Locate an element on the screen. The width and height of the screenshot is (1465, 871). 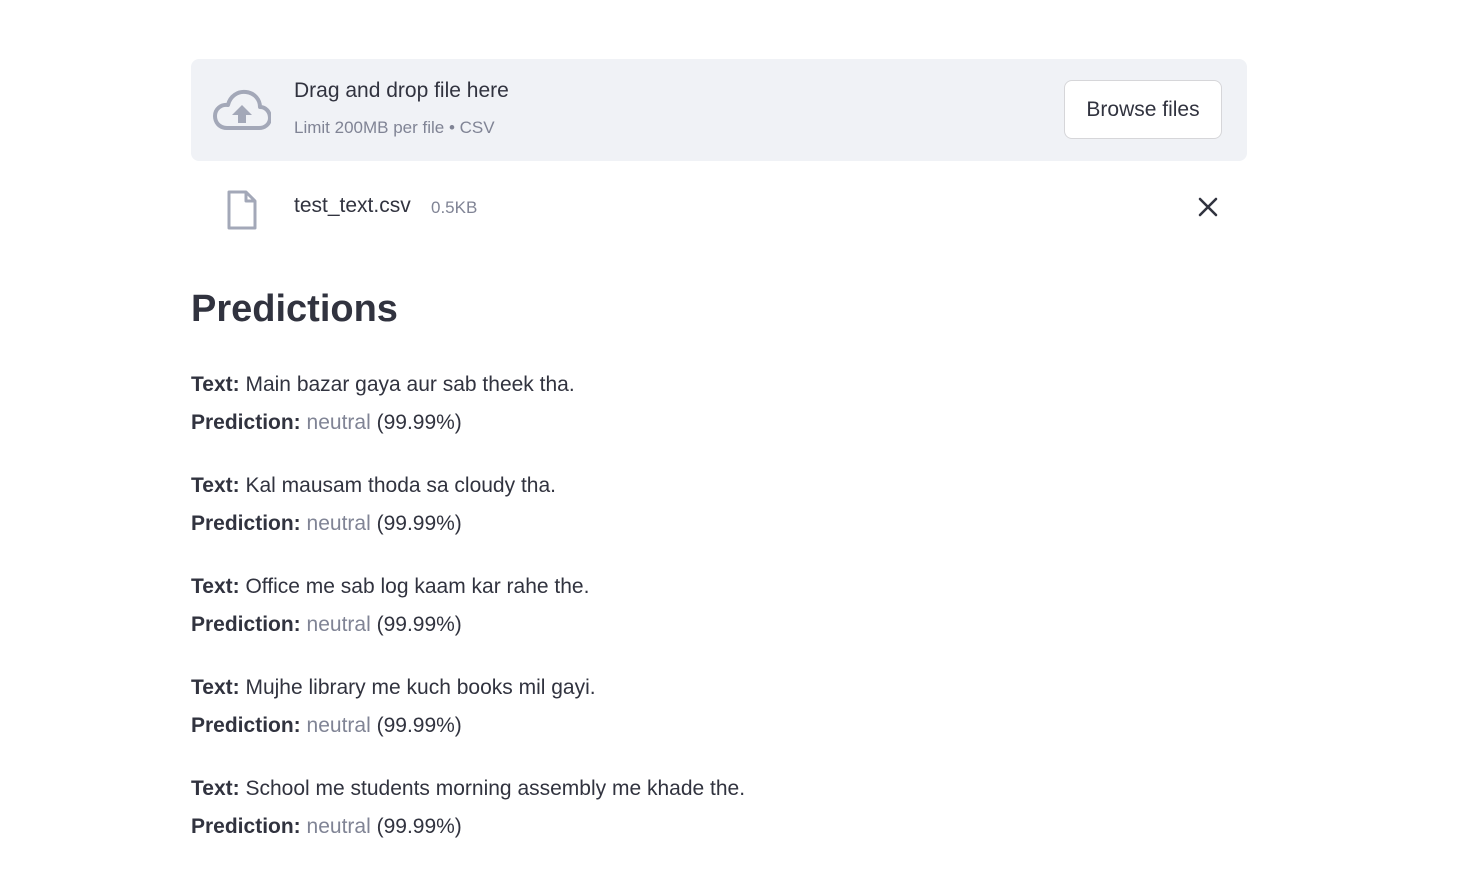
text-line: Text: Main bazar gaya aur sab theek tha. is located at coordinates (719, 385).